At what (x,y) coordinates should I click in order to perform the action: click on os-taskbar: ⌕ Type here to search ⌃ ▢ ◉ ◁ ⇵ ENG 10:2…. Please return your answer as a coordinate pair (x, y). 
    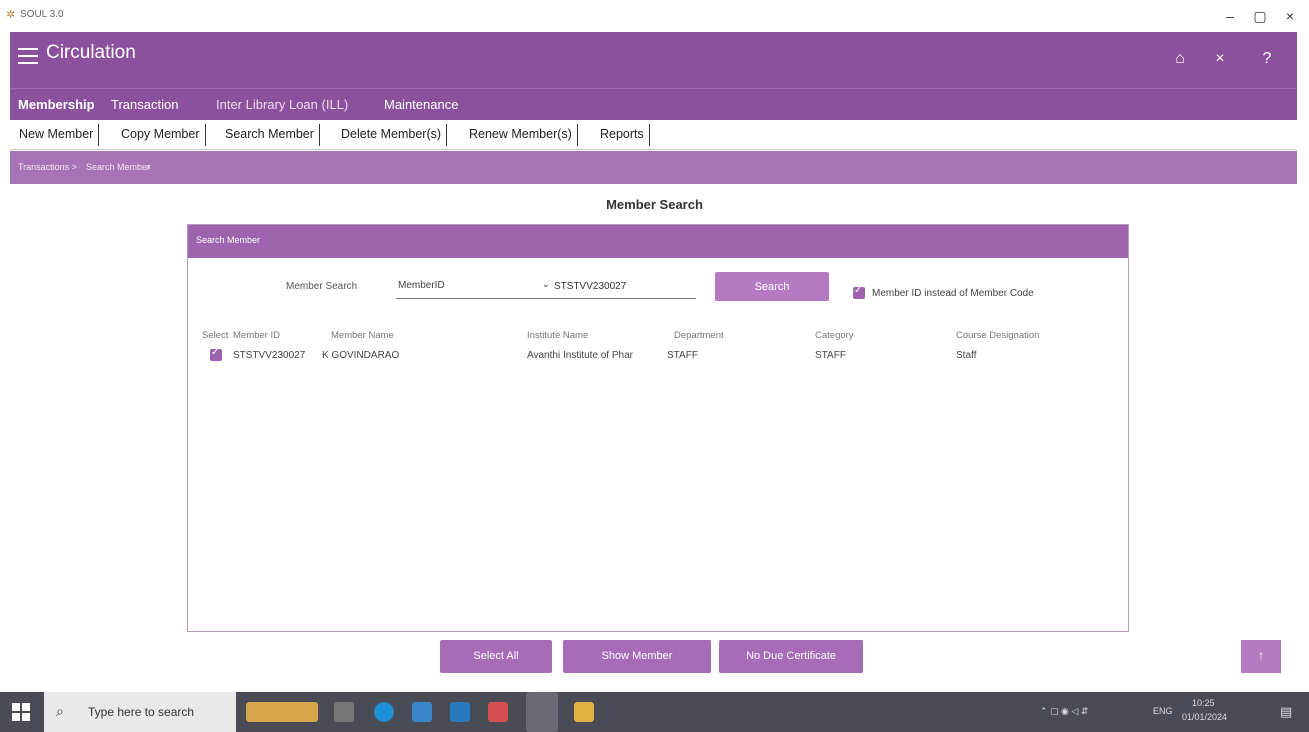
    Looking at the image, I should click on (654, 712).